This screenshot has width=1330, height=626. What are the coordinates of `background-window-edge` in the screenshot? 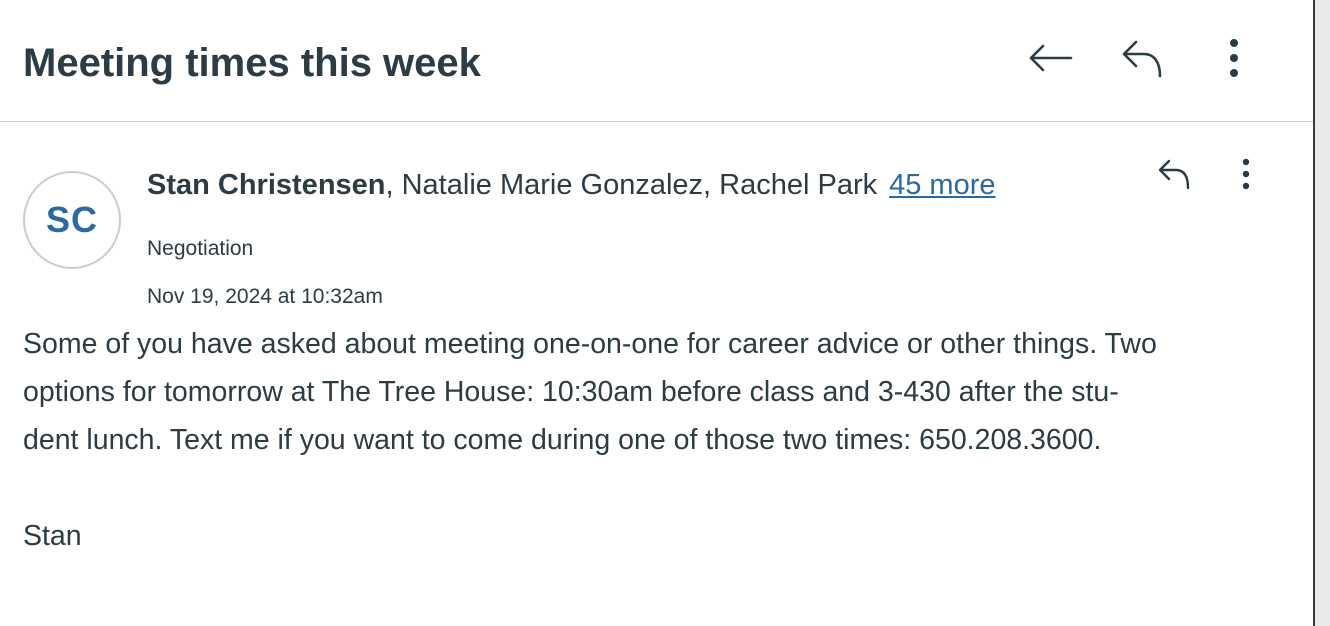 It's located at (1322, 313).